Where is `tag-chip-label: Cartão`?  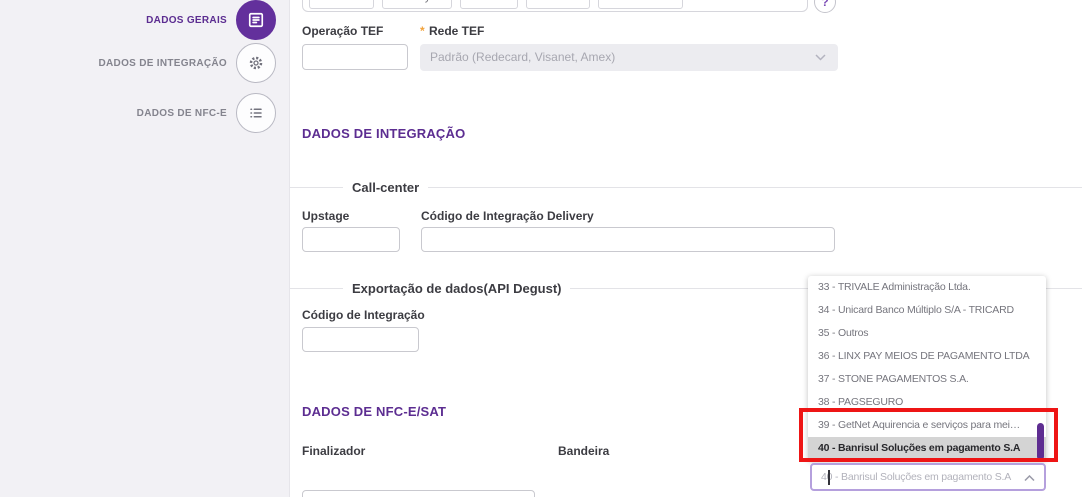
tag-chip-label: Cartão is located at coordinates (551, 4).